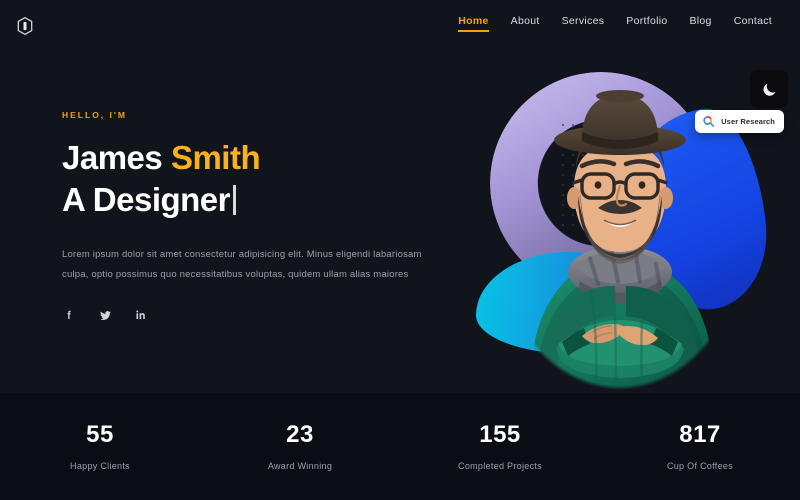 The width and height of the screenshot is (800, 500). What do you see at coordinates (116, 157) in the screenshot?
I see `hero-first-name: James` at bounding box center [116, 157].